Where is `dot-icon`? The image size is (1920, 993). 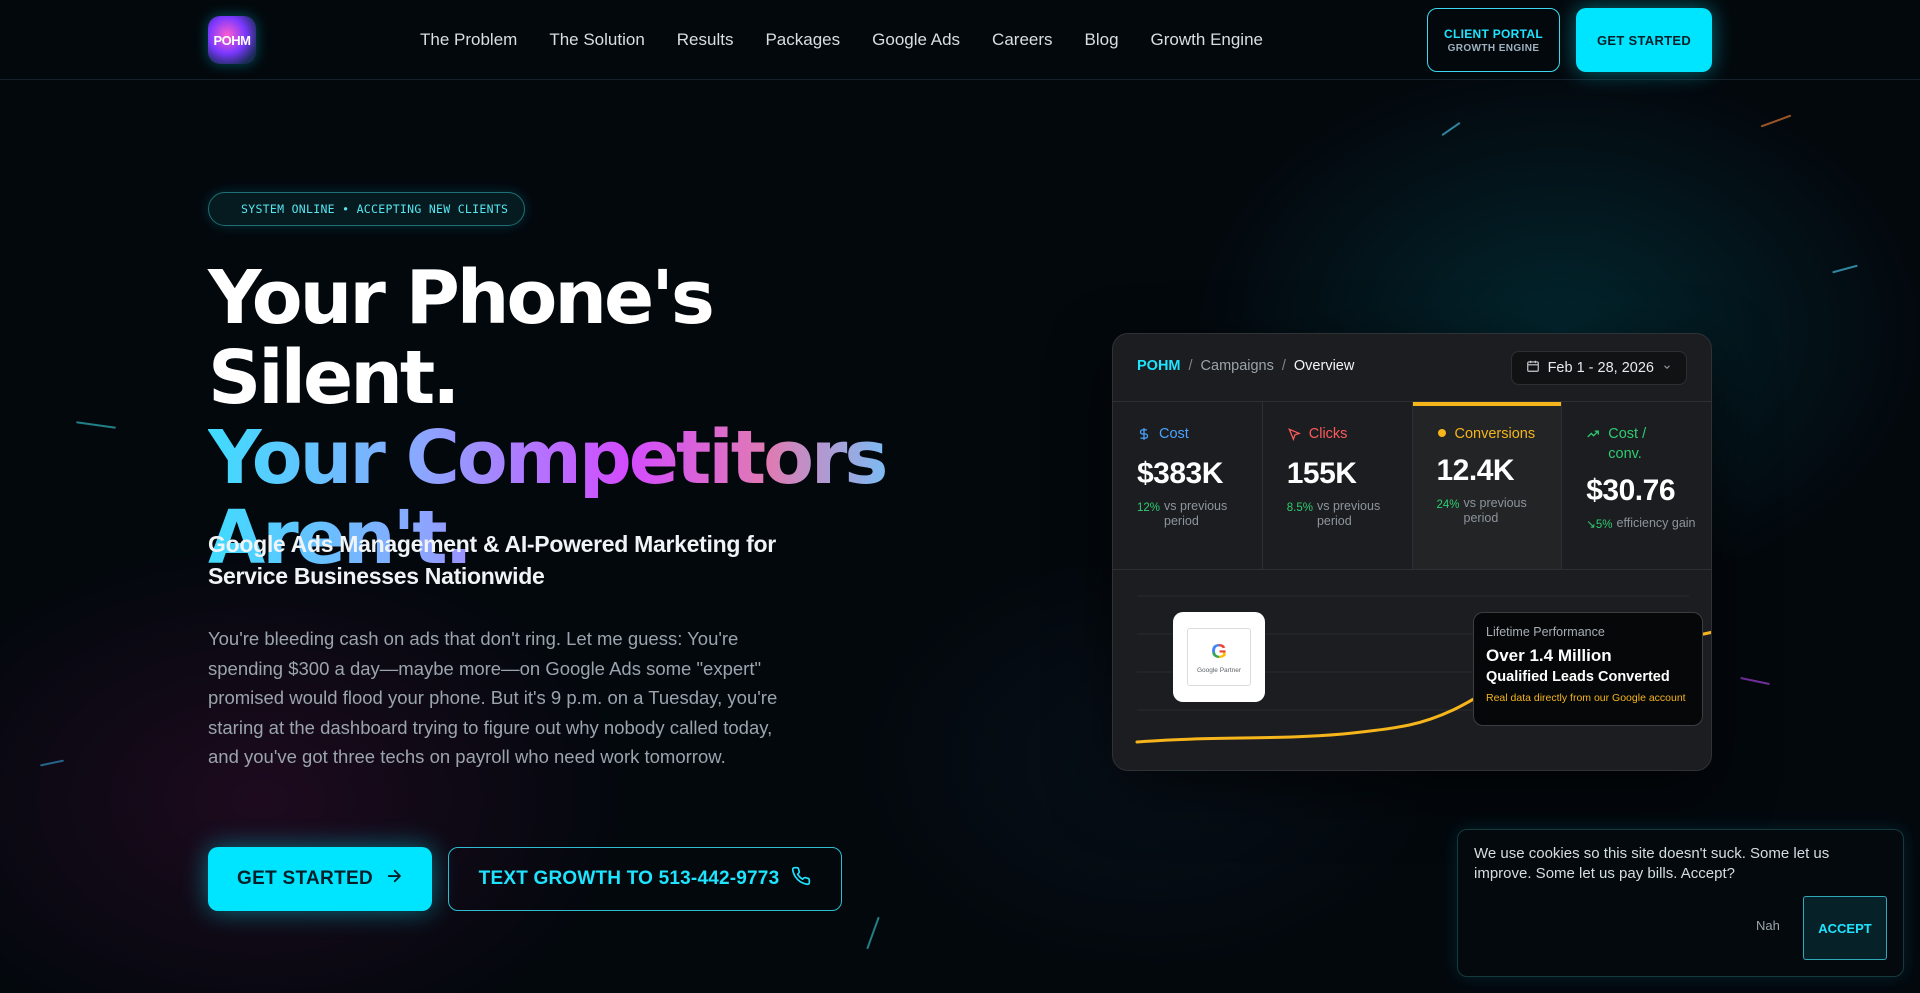 dot-icon is located at coordinates (1442, 434).